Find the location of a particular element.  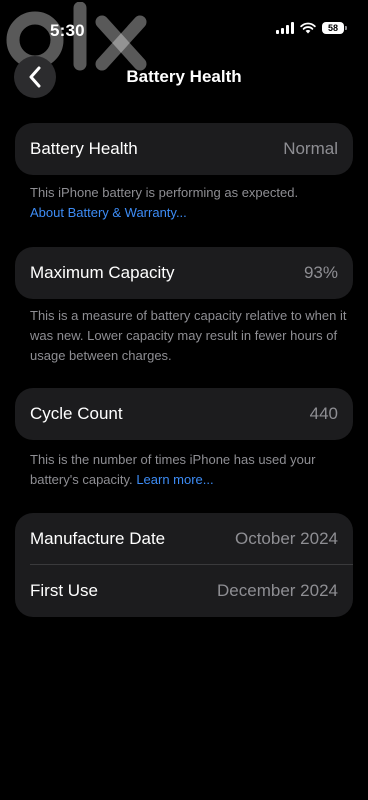

first-use-value: December 2024 is located at coordinates (277, 590).